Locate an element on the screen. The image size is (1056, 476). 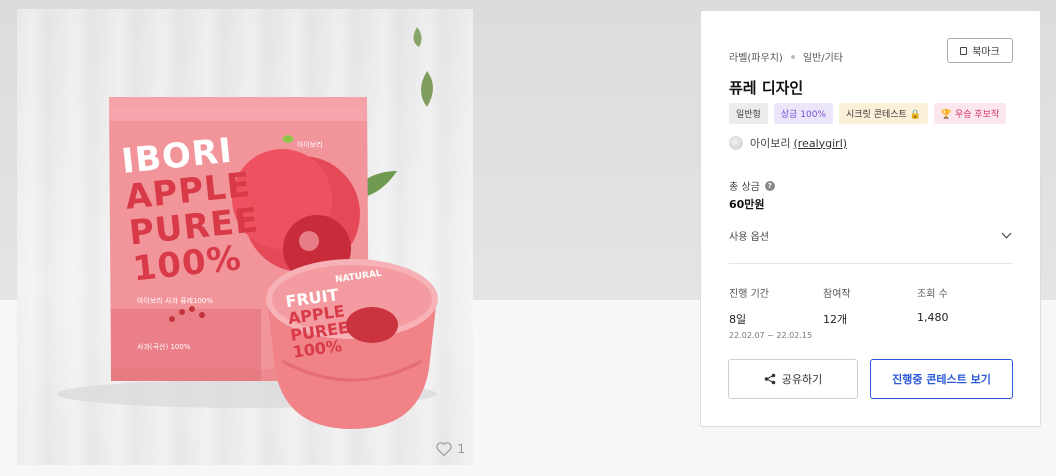
views-value: 1,480 is located at coordinates (933, 317).